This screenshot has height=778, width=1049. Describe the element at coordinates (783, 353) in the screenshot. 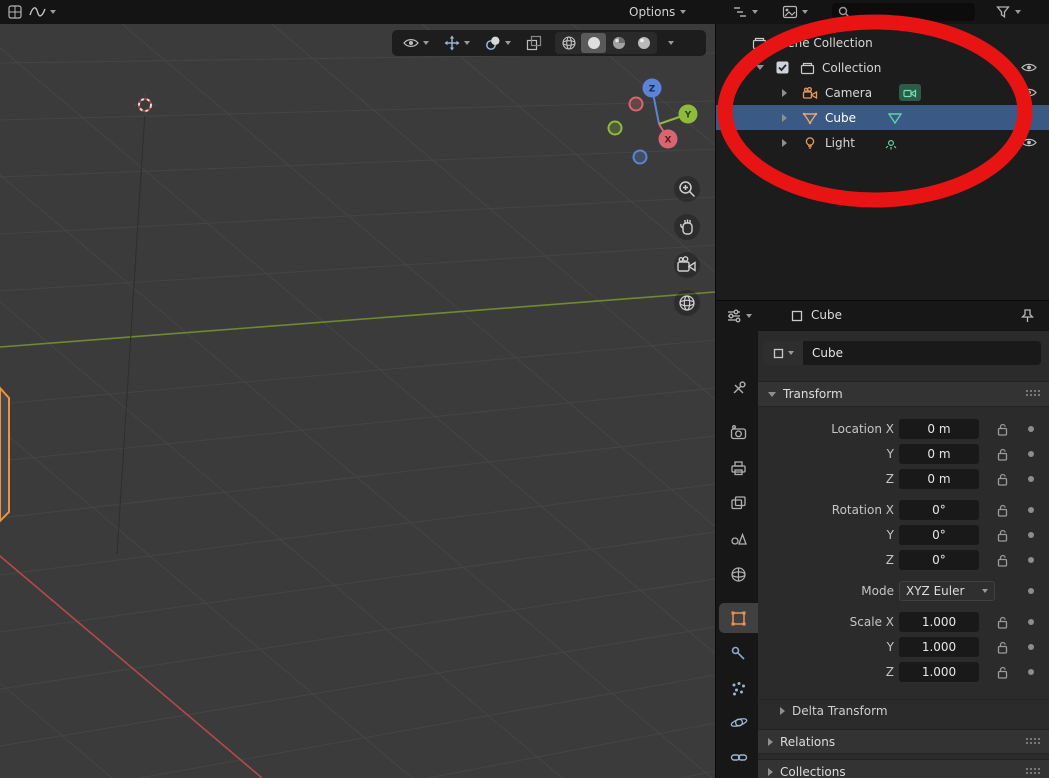

I see `id-type-button` at that location.